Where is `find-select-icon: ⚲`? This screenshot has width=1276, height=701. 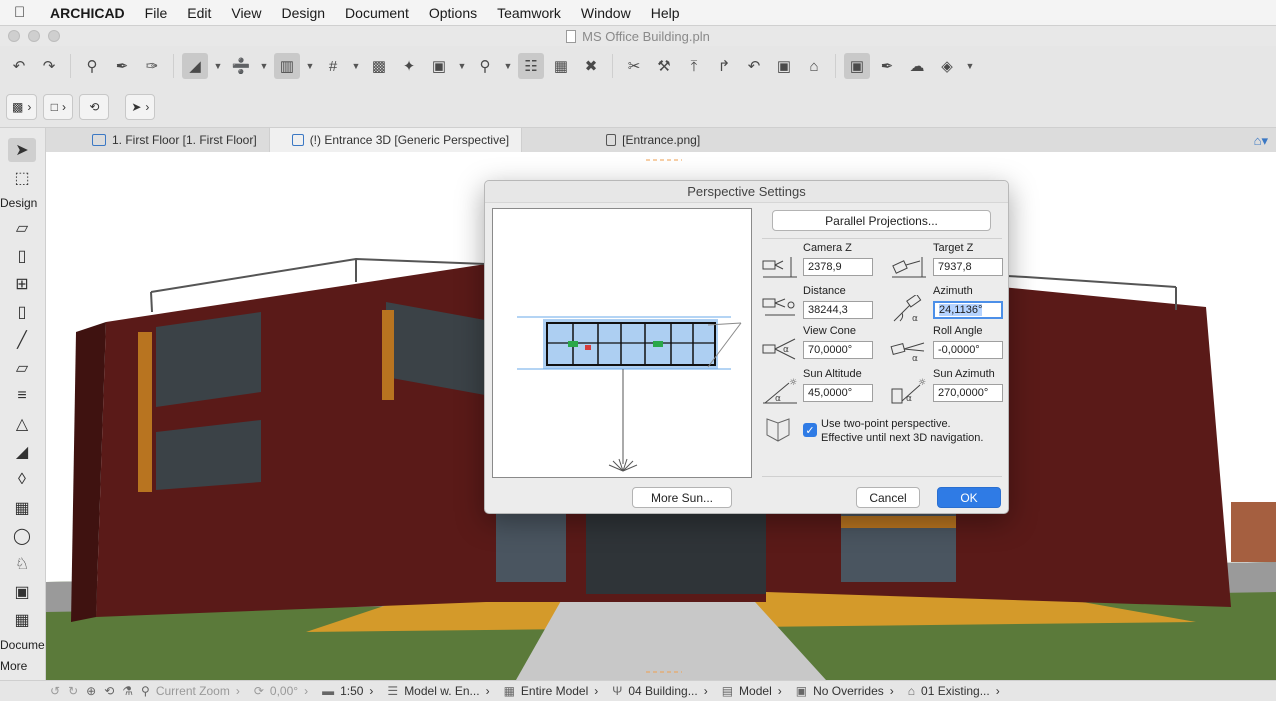 find-select-icon: ⚲ is located at coordinates (92, 66).